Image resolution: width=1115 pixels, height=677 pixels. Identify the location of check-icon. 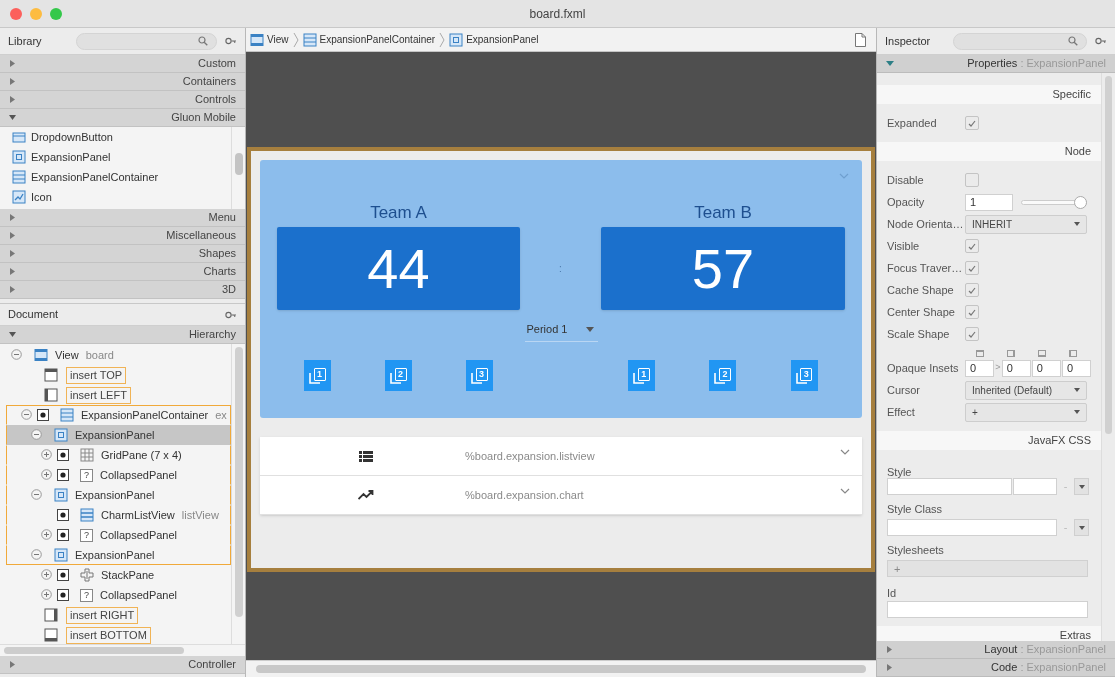
(972, 290).